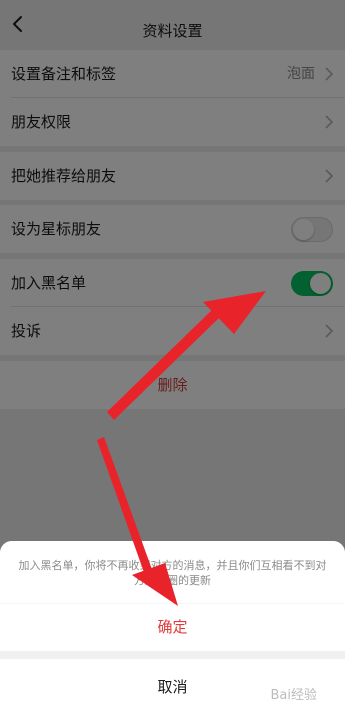 This screenshot has width=345, height=715. I want to click on confirm-message: 加入黑名单，你将不再收到对方的消息，并且你们互相看不到对方朋友圈的更新, so click(172, 572).